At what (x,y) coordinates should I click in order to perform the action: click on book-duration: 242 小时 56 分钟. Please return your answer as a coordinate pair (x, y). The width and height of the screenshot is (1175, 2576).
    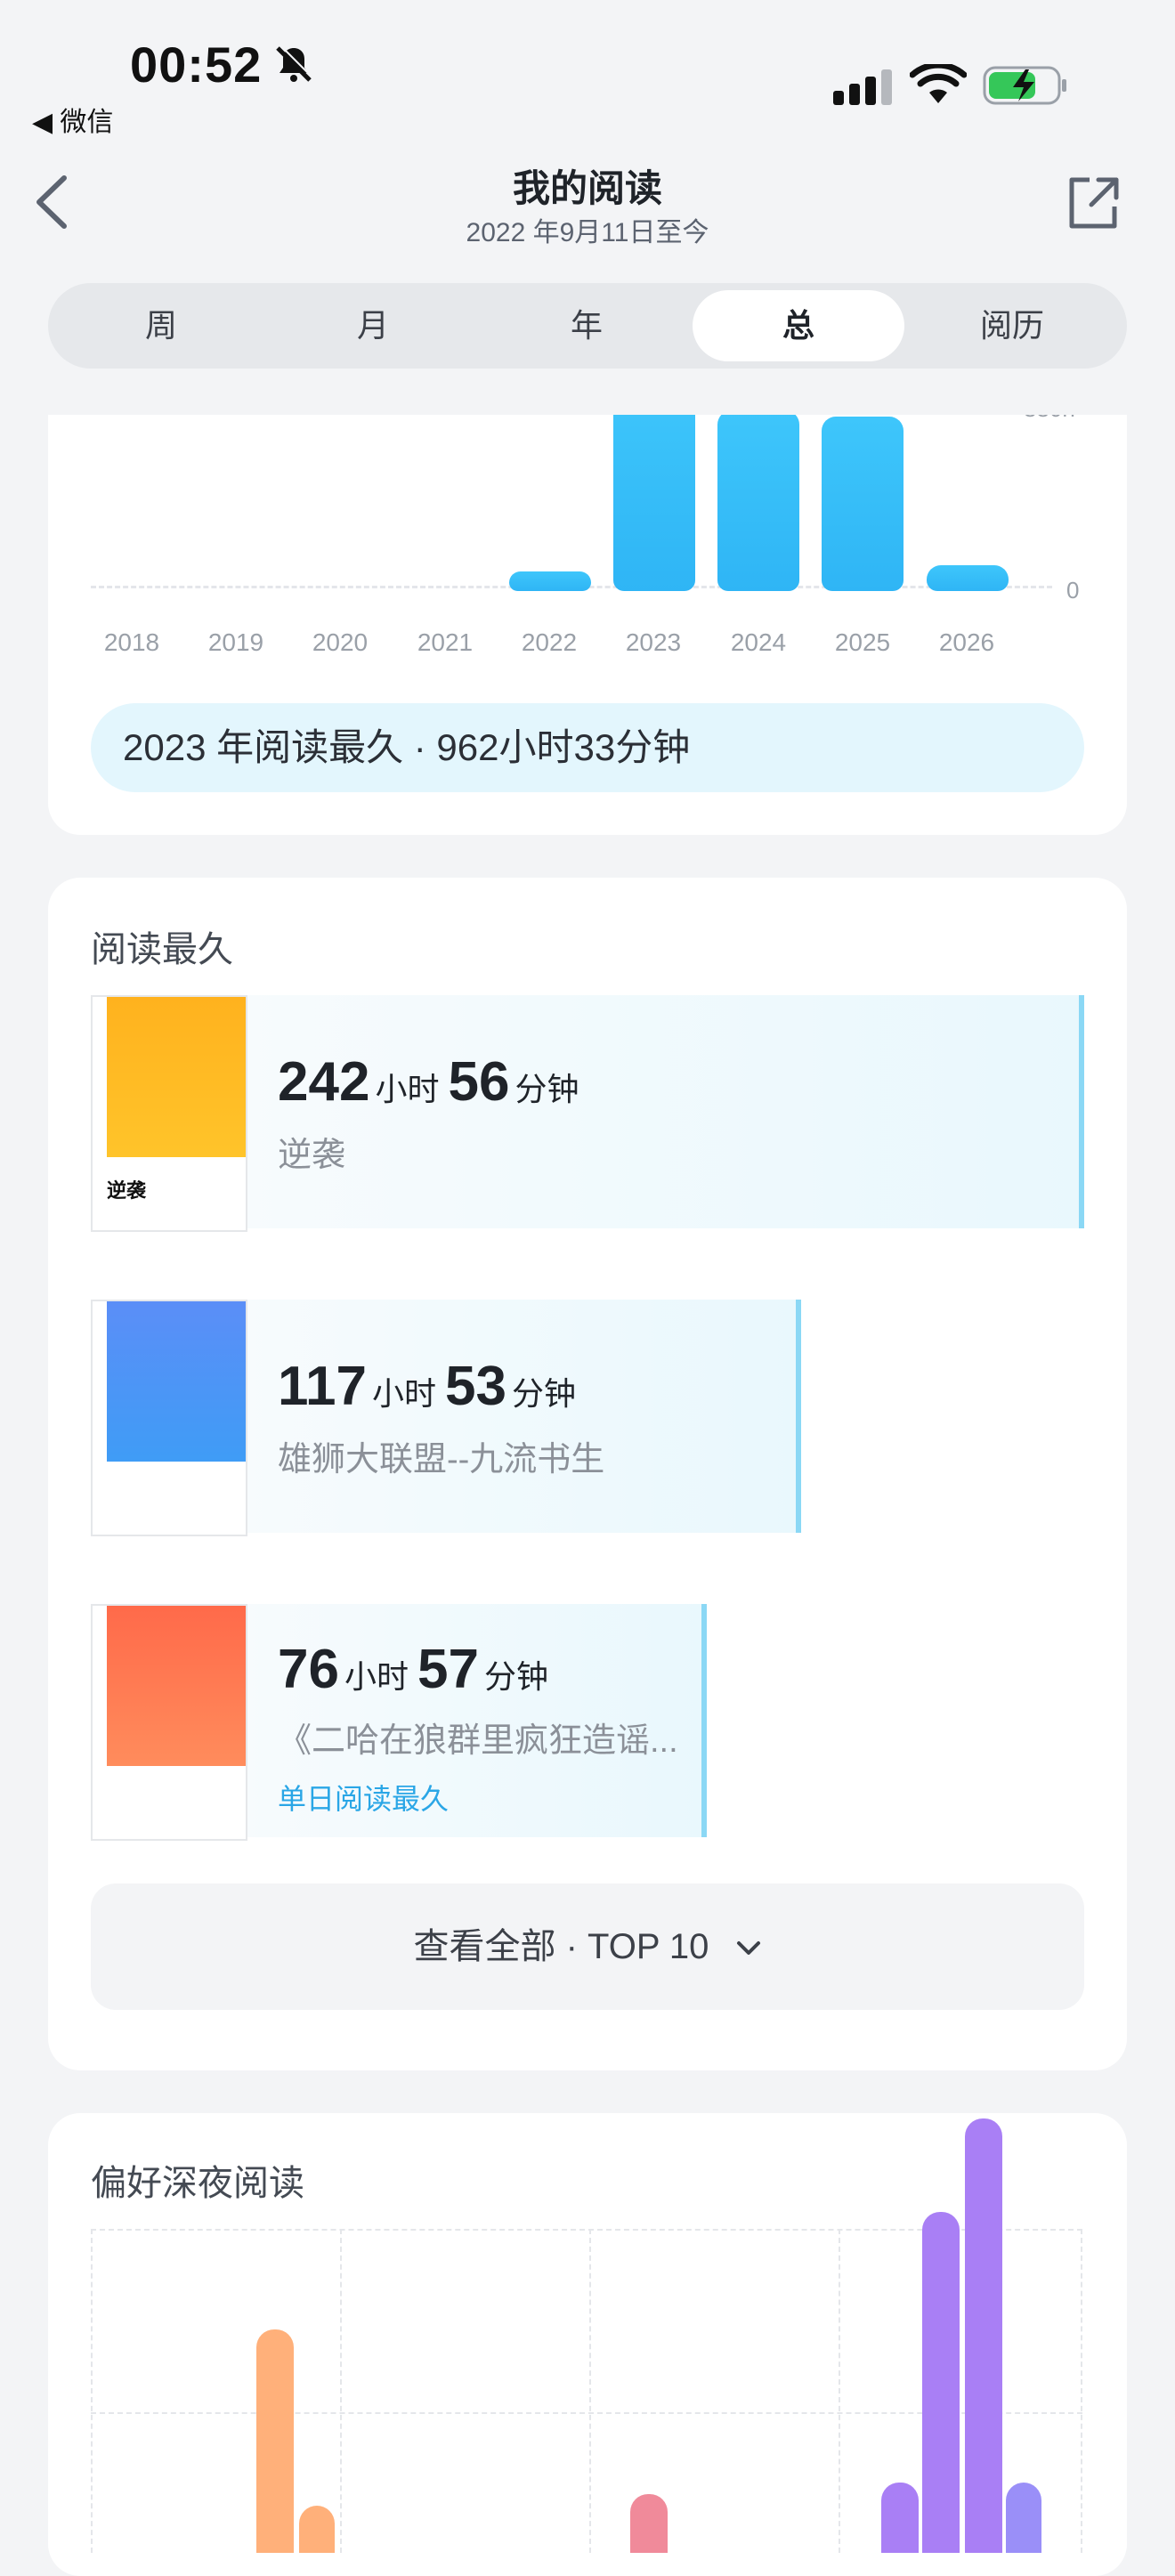
    Looking at the image, I should click on (433, 1082).